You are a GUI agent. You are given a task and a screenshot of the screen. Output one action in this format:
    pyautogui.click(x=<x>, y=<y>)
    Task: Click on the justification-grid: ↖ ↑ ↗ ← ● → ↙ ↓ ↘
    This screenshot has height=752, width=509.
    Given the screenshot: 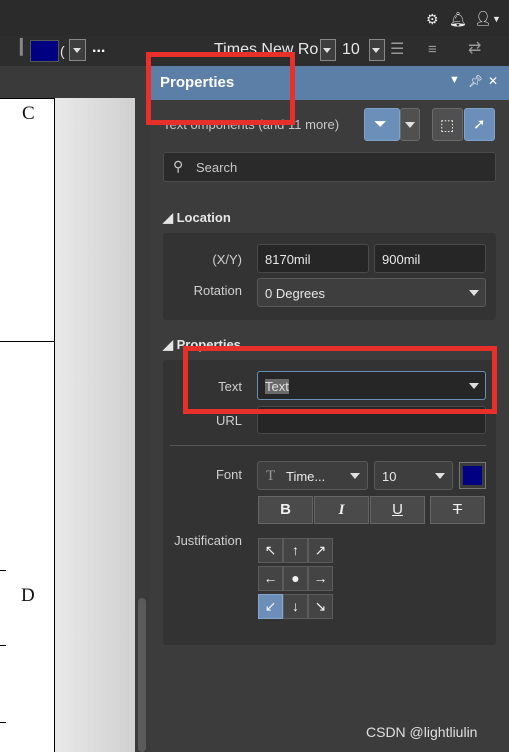 What is the action you would take?
    pyautogui.click(x=296, y=580)
    